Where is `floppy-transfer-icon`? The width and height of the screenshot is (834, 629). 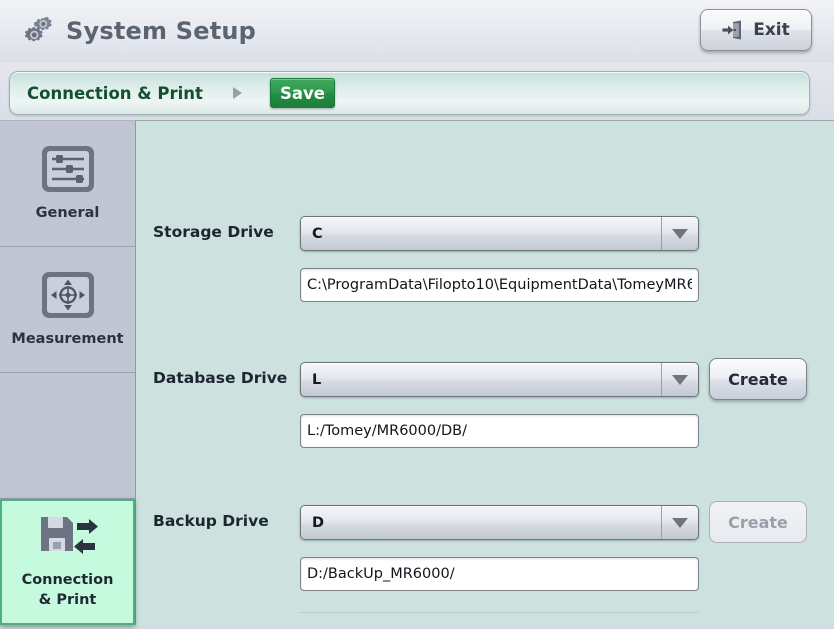 floppy-transfer-icon is located at coordinates (69, 536).